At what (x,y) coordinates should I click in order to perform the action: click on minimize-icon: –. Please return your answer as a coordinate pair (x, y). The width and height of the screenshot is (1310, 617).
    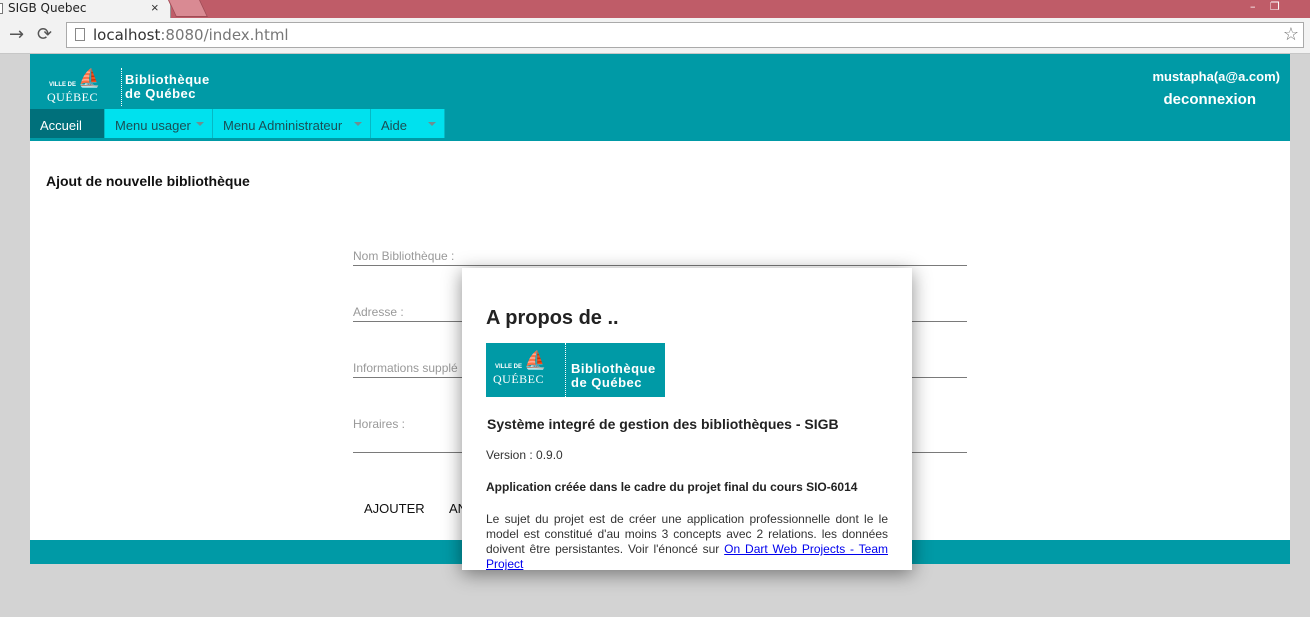
    Looking at the image, I should click on (1253, 6).